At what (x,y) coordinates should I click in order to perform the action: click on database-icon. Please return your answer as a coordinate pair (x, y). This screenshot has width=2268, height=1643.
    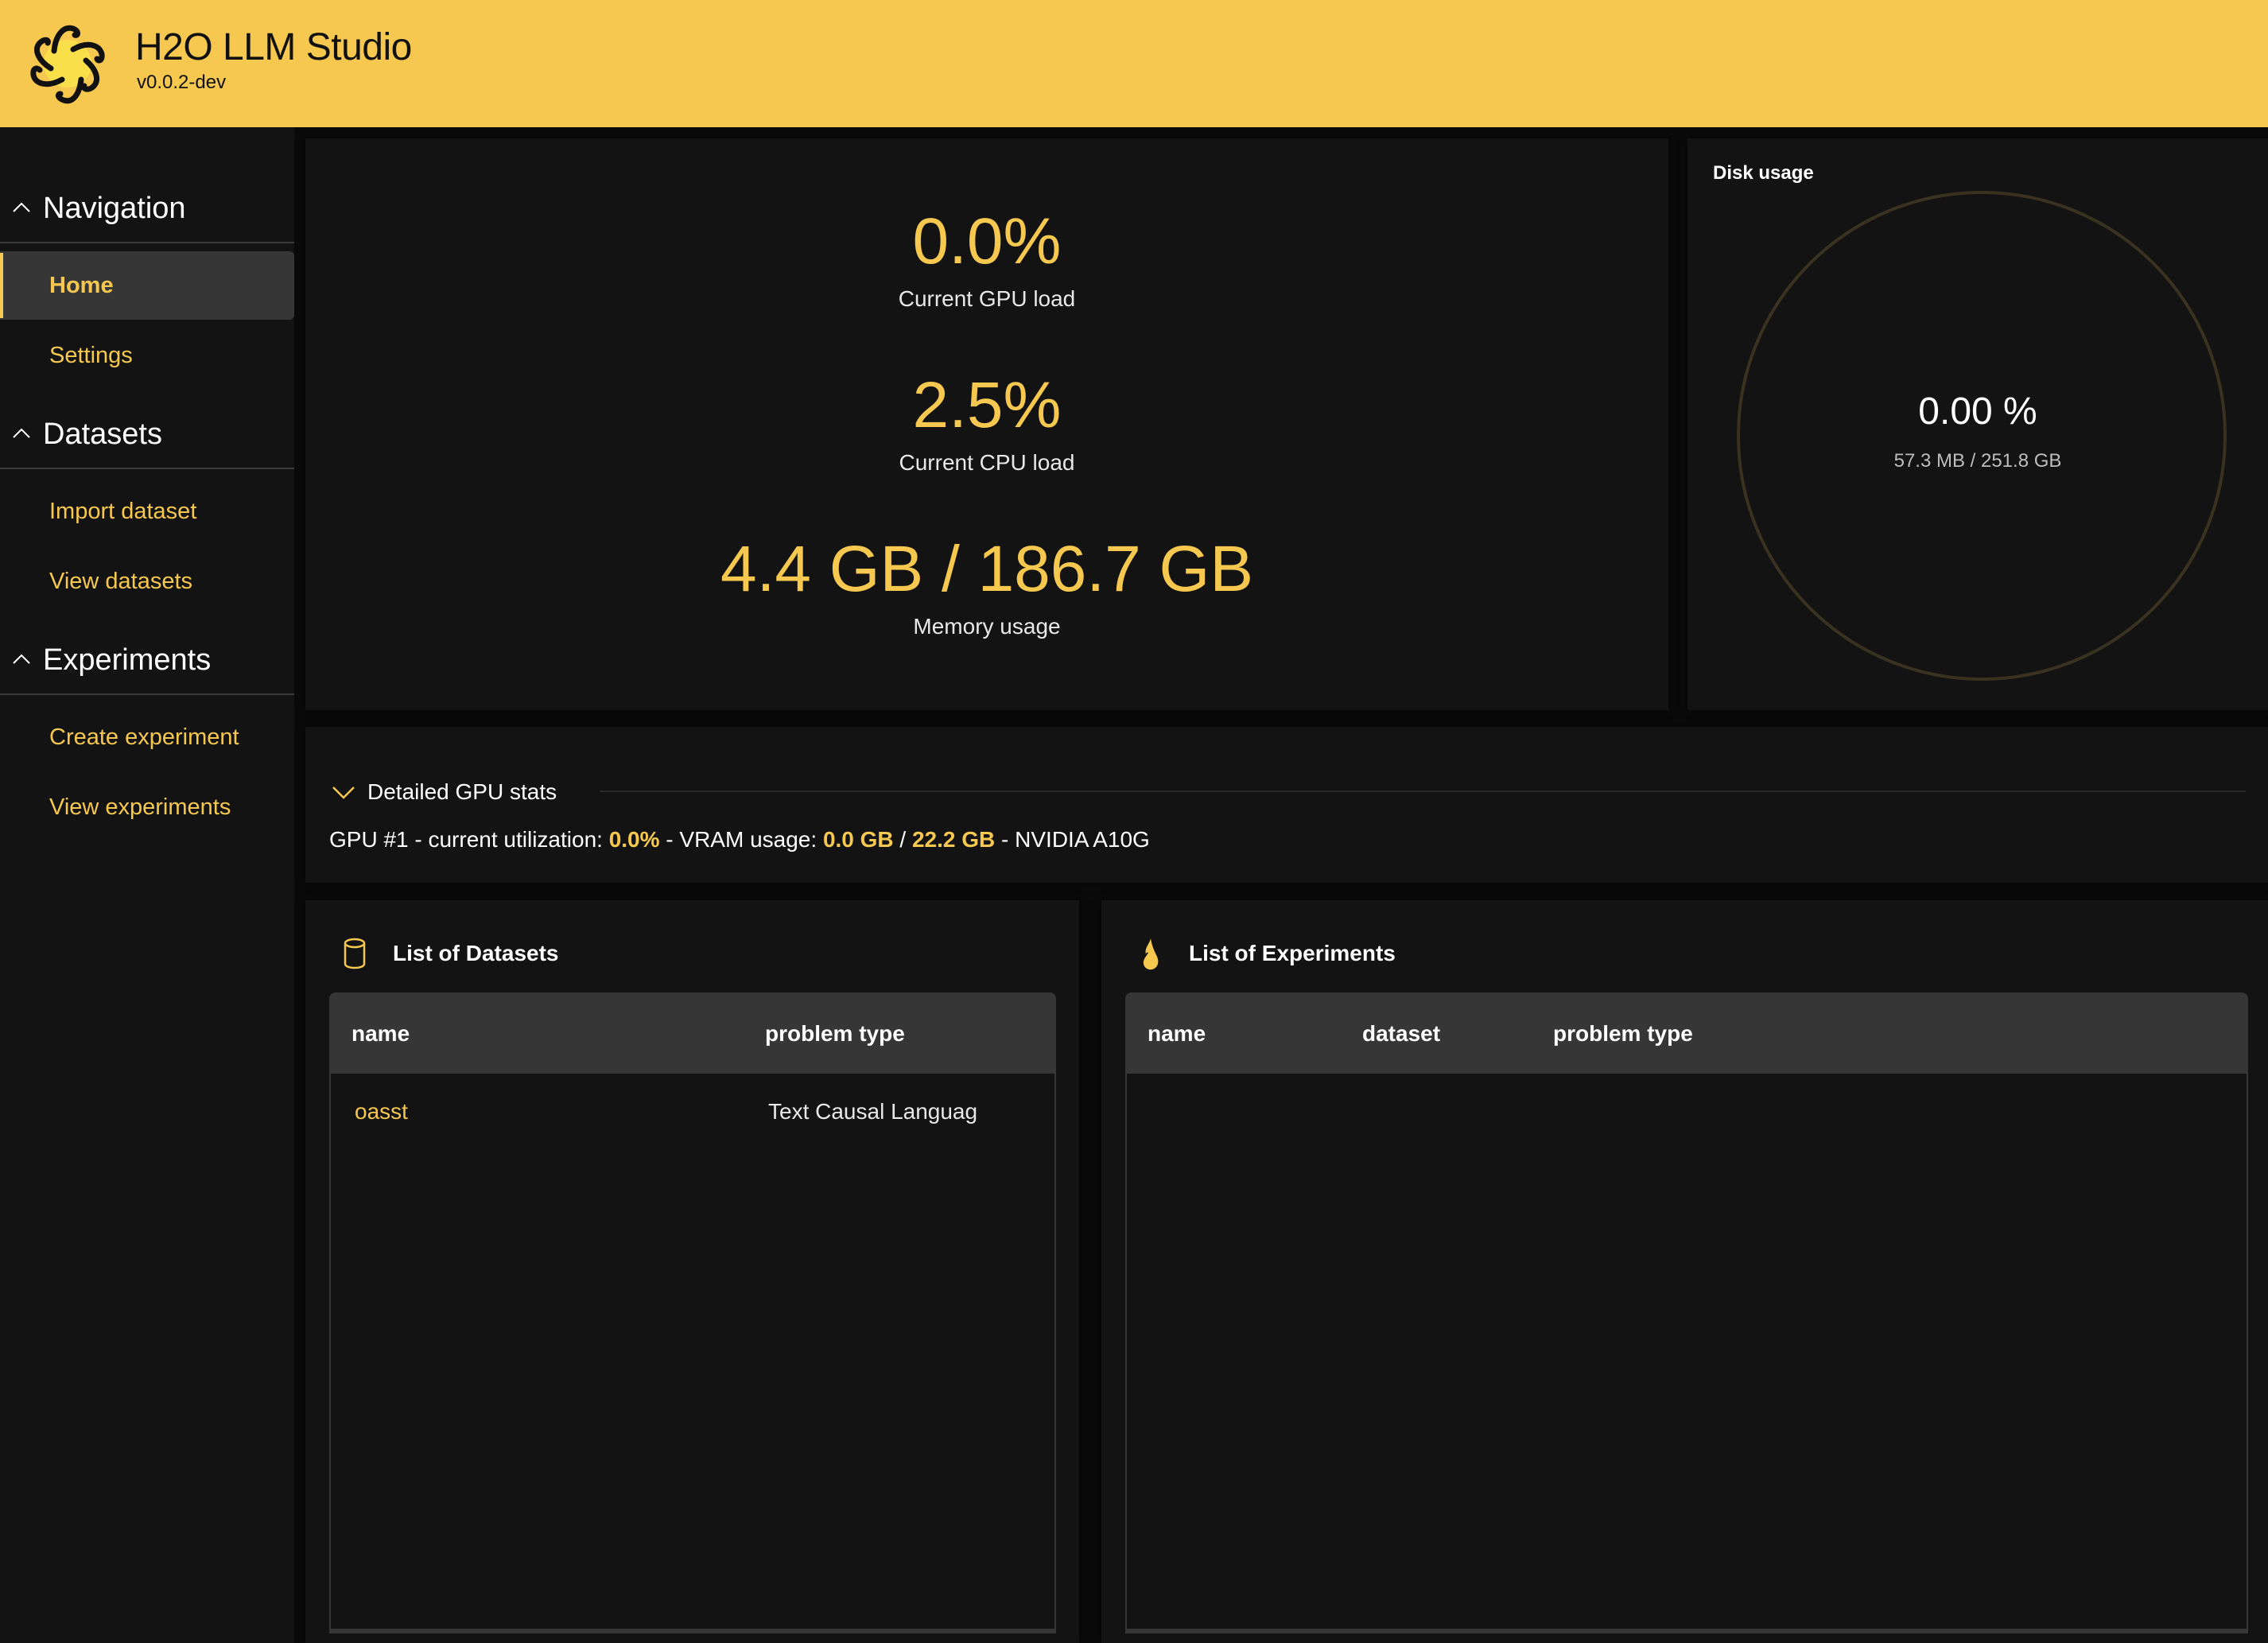
    Looking at the image, I should click on (355, 954).